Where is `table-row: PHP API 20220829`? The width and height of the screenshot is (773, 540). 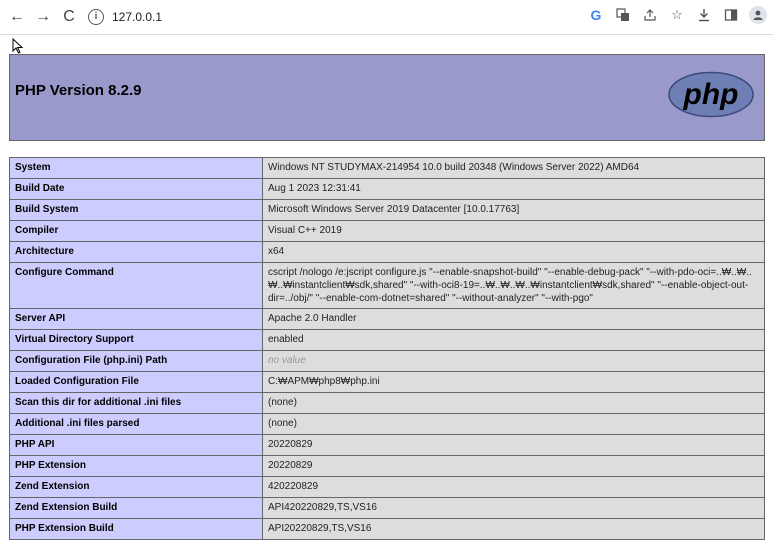
table-row: PHP API 20220829 is located at coordinates (387, 445).